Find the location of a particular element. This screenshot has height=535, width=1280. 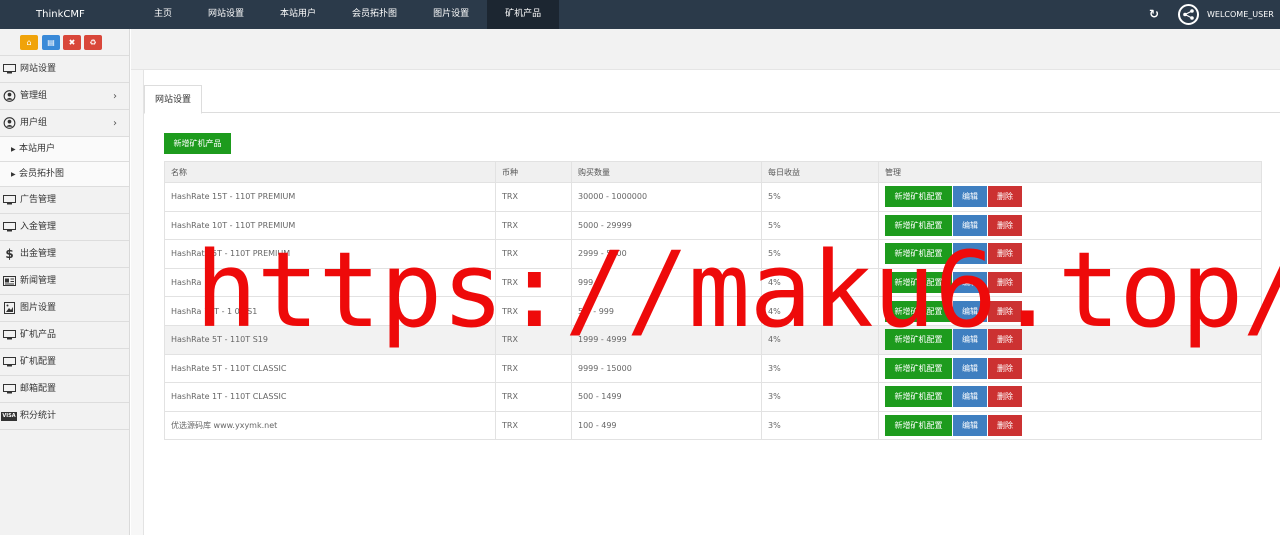

nav-site-users: 本站用户 is located at coordinates (298, 14).